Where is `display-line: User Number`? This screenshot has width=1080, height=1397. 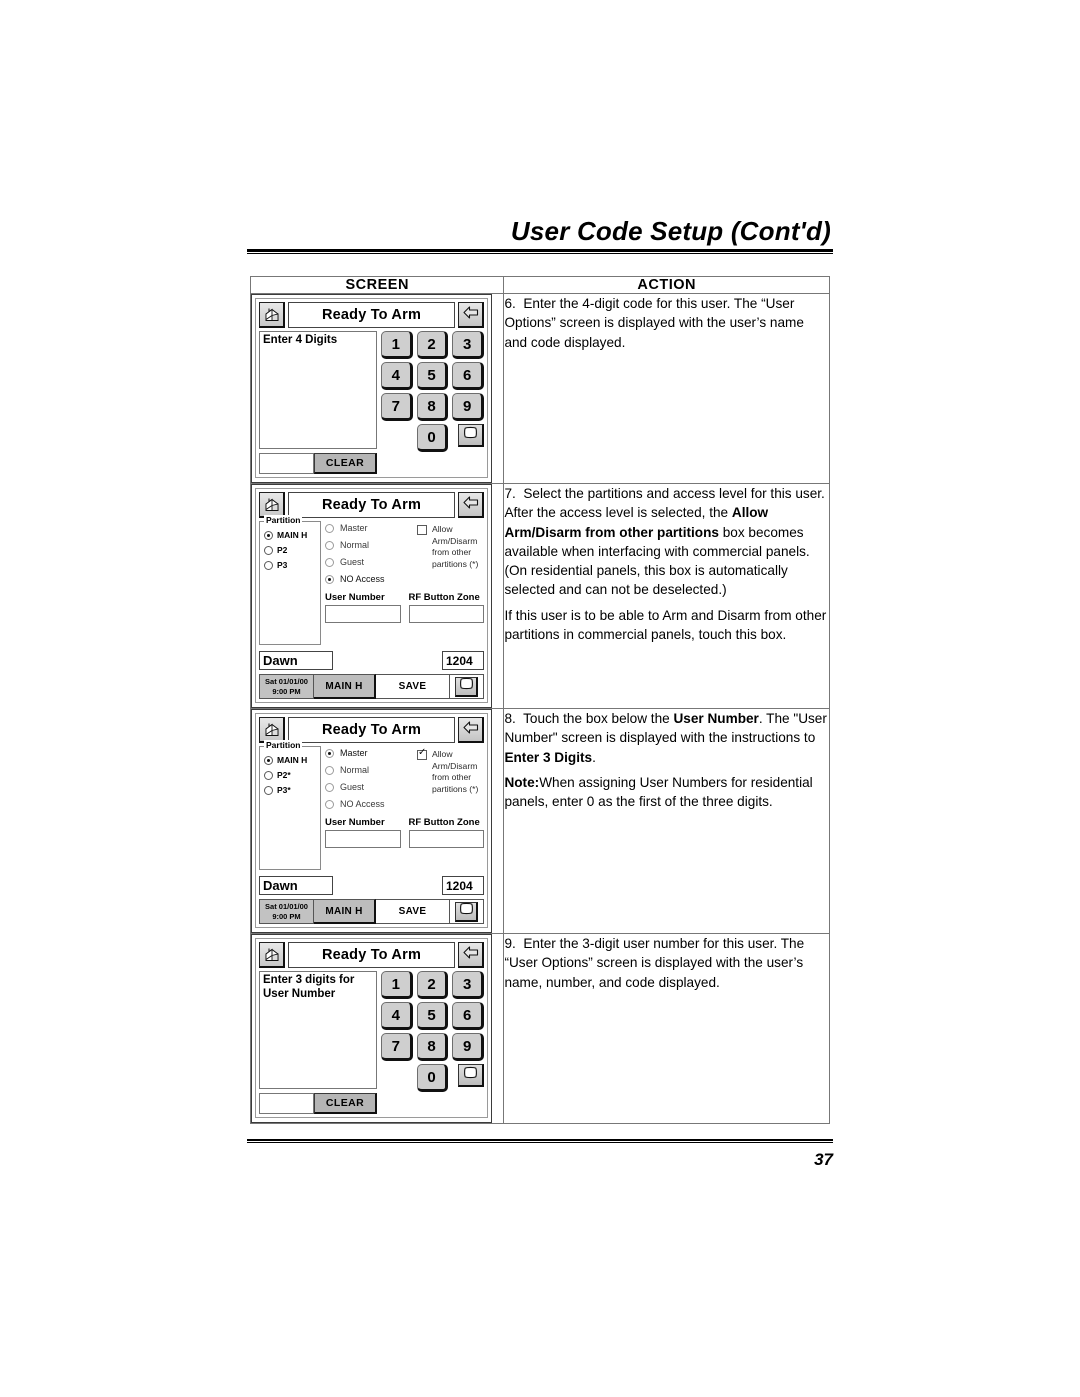
display-line: User Number is located at coordinates (299, 993).